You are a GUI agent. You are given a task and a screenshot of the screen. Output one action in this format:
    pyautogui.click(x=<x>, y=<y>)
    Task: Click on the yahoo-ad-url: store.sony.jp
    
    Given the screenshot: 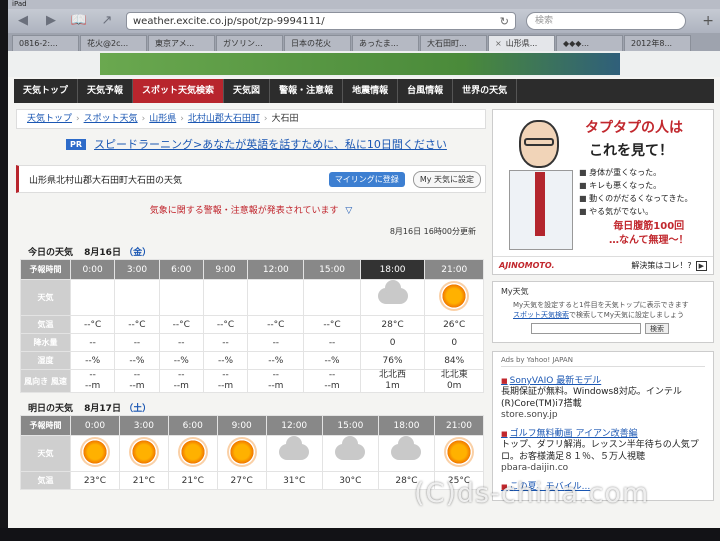 What is the action you would take?
    pyautogui.click(x=603, y=415)
    